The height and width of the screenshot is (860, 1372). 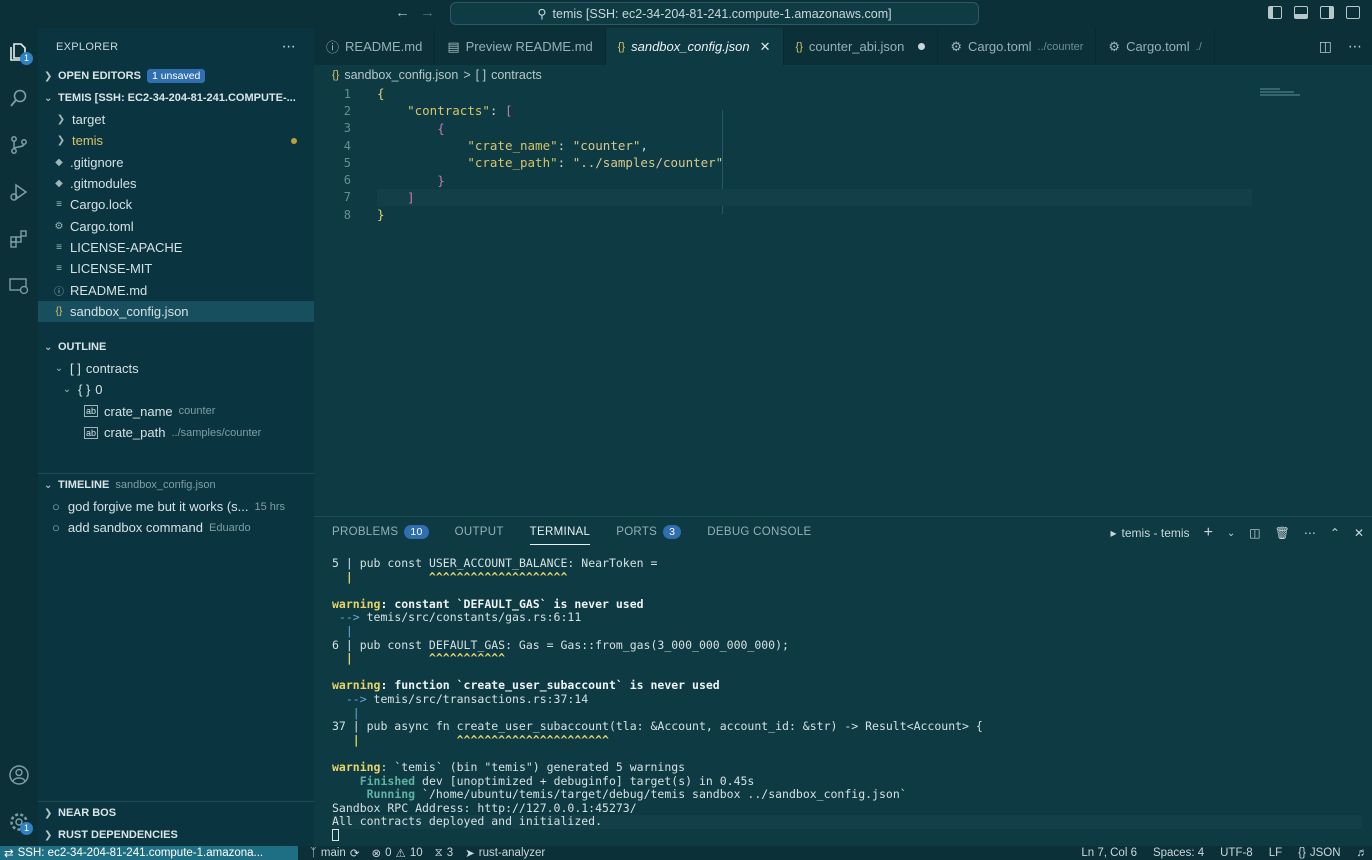 I want to click on code-line: 3 {, so click(x=843, y=128).